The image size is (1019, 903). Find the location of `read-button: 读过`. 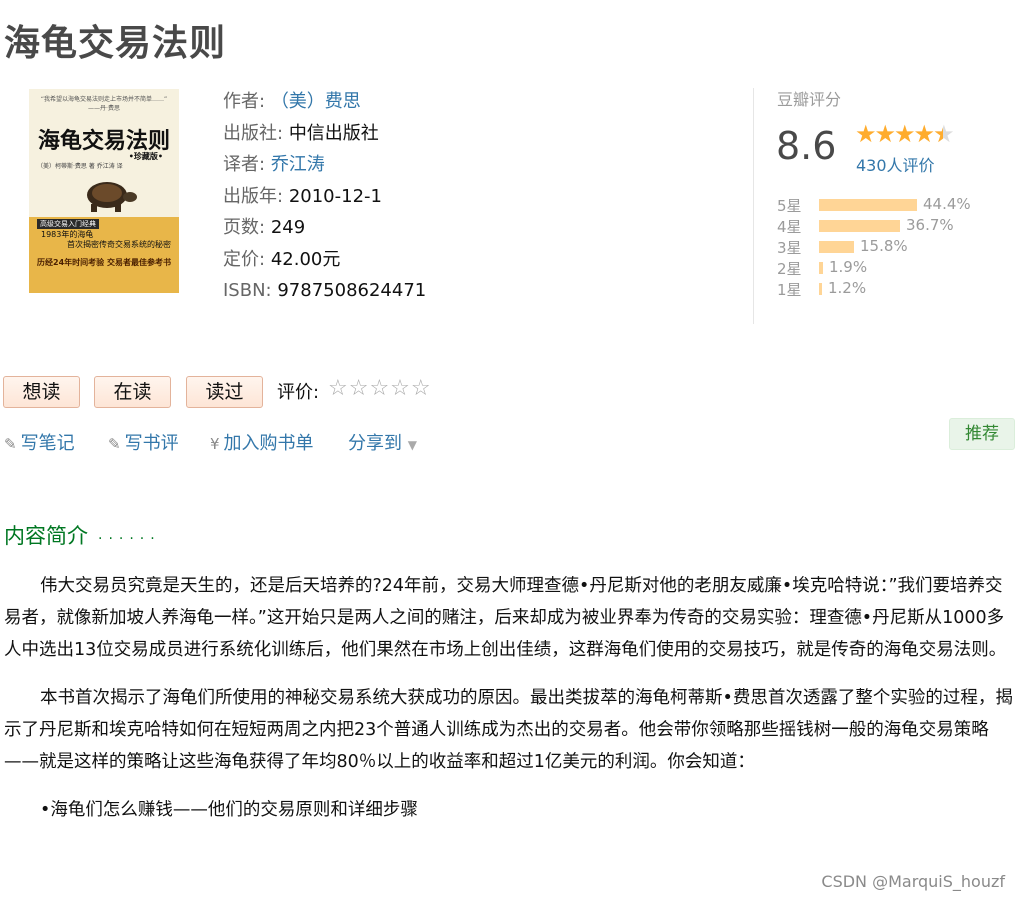

read-button: 读过 is located at coordinates (224, 392).